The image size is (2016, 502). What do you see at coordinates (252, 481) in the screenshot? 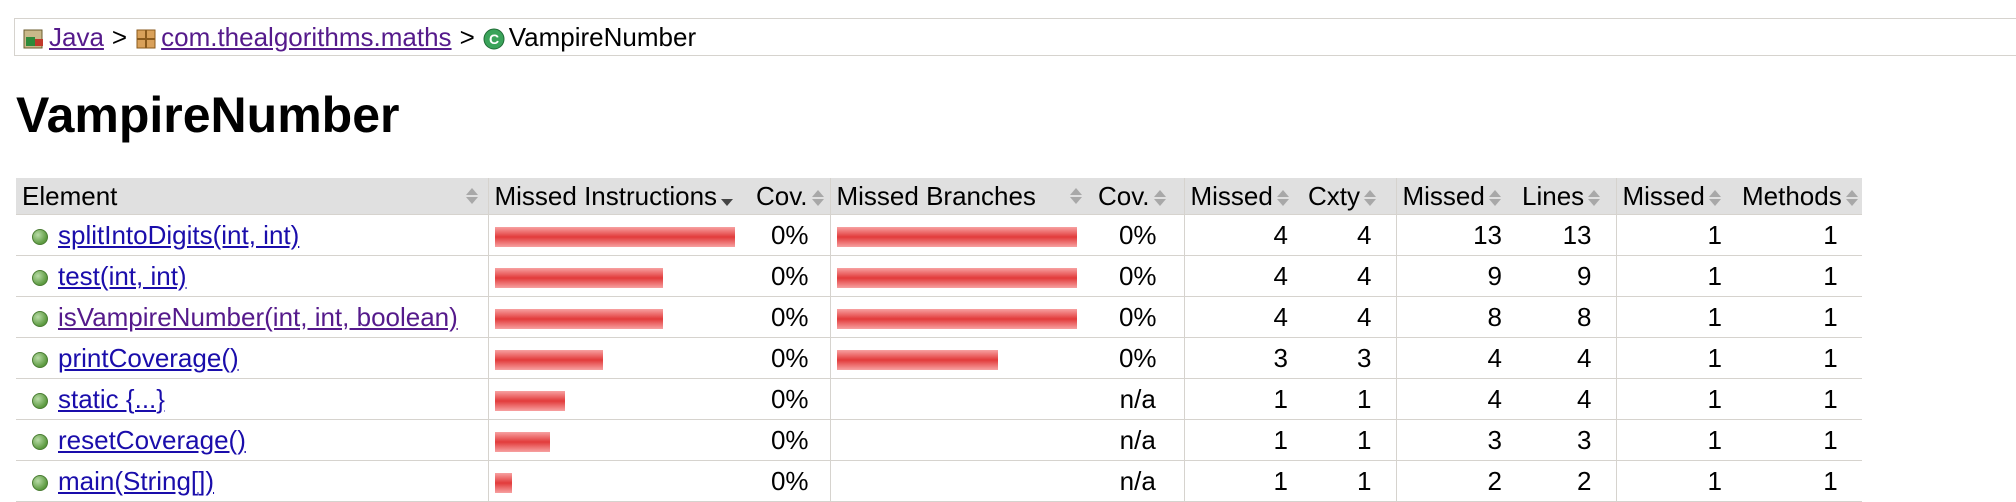
I see `element-cell: main(String[])` at bounding box center [252, 481].